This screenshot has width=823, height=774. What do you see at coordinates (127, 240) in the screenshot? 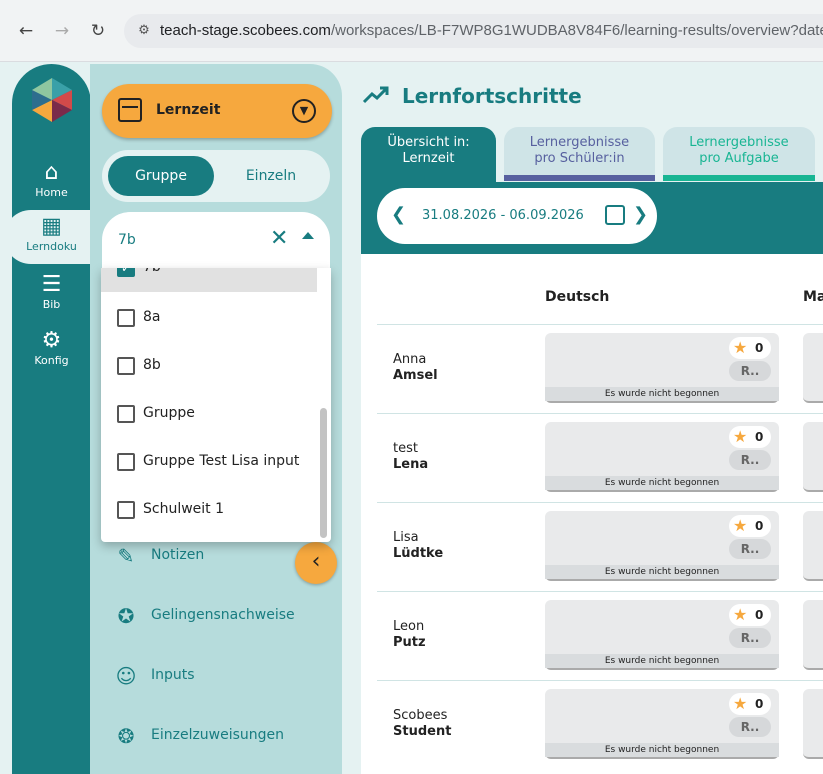
I see `select-value: 7b` at bounding box center [127, 240].